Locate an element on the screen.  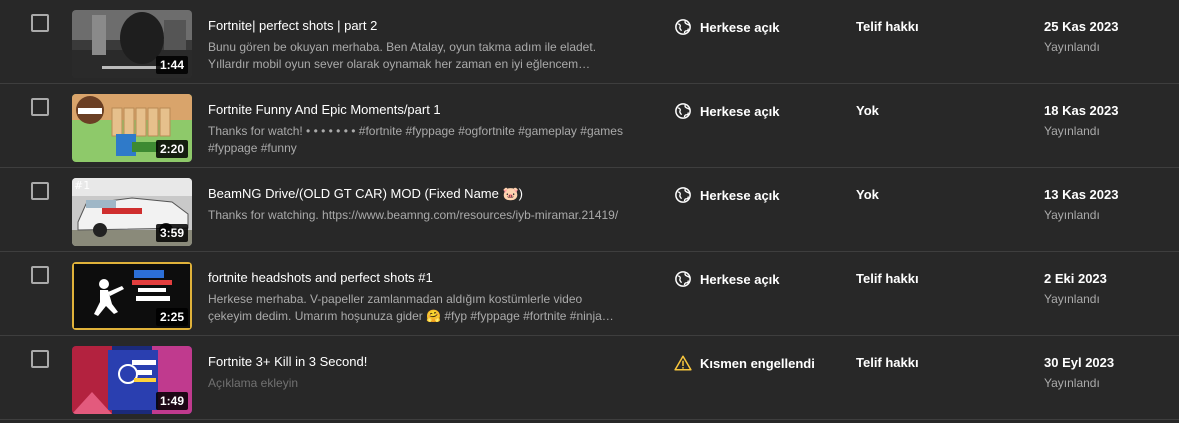
visibility-selector: Kısmen engellendi is located at coordinates (744, 363).